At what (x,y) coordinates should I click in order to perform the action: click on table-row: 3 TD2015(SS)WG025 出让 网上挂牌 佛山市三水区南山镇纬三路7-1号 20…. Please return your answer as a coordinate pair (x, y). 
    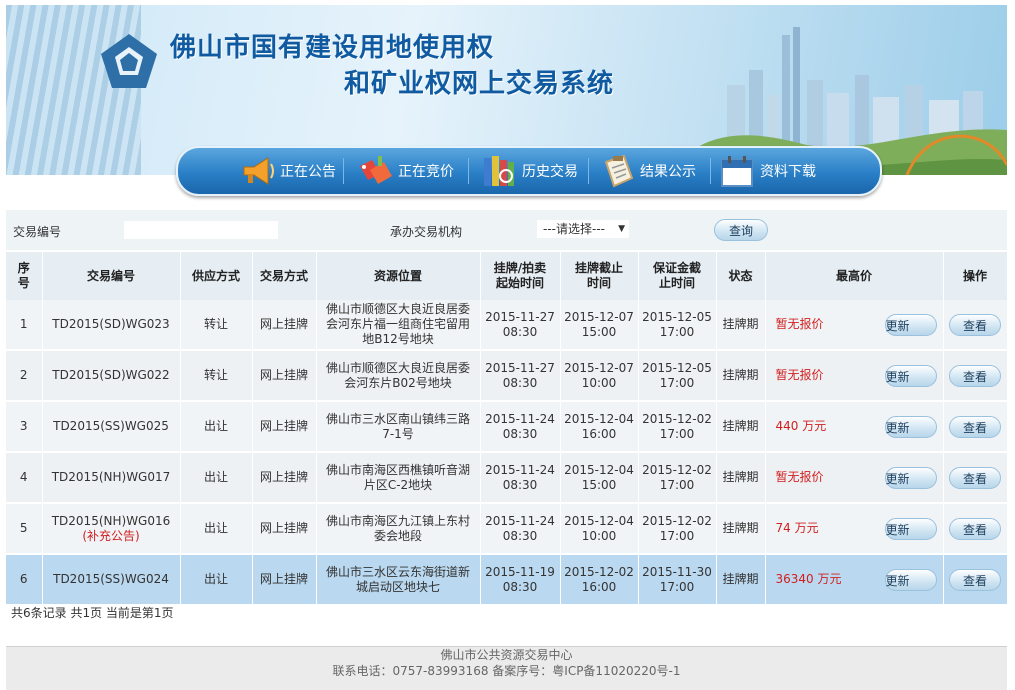
    Looking at the image, I should click on (507, 427).